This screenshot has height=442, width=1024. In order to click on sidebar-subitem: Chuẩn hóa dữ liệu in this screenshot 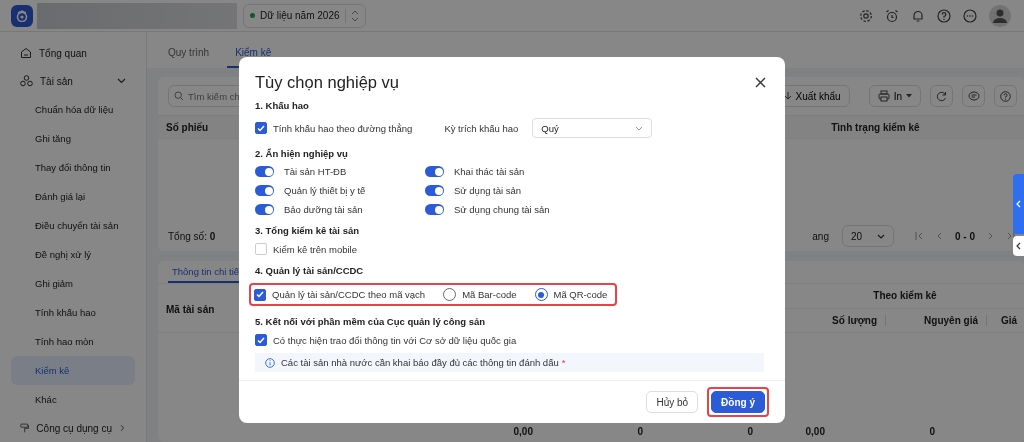, I will do `click(73, 109)`.